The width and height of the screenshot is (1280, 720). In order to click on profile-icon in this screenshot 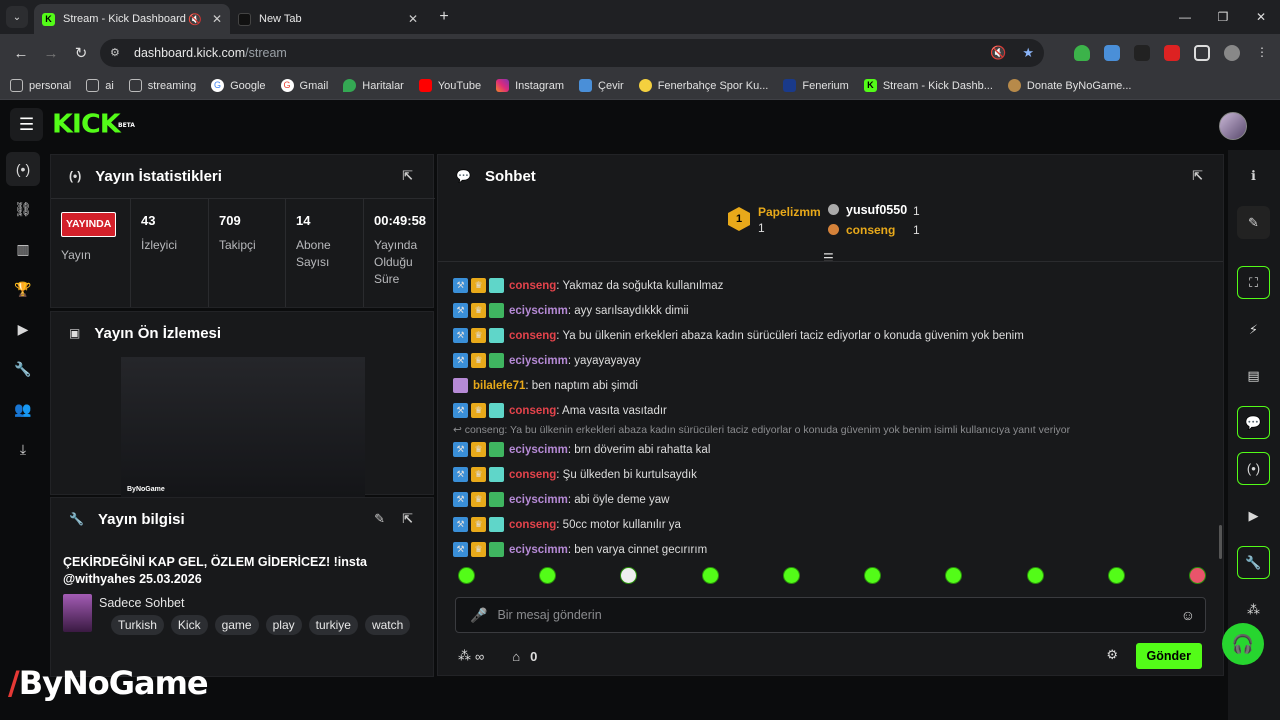, I will do `click(1232, 53)`.